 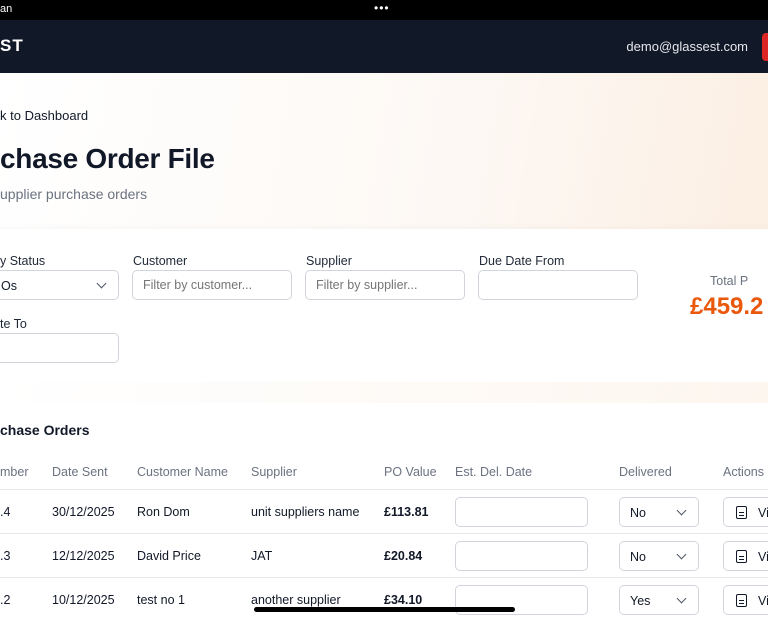 I want to click on top-navbar: ST demo@glassest.com, so click(x=384, y=46).